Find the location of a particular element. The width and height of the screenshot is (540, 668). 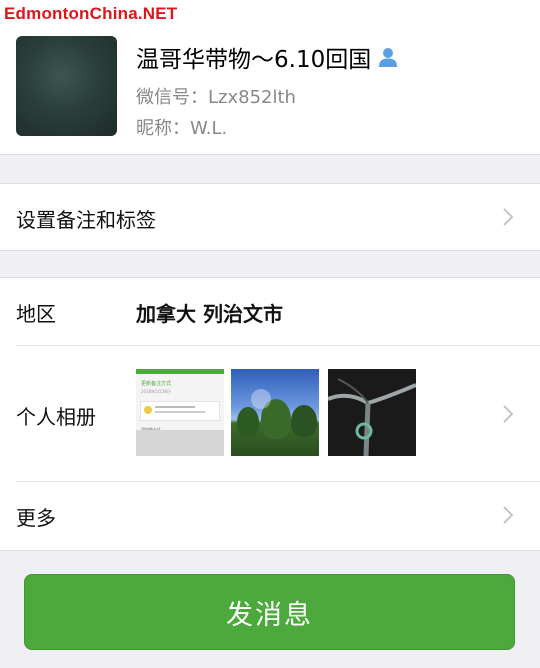

thumb-header: 更新备注方式 is located at coordinates (156, 384).